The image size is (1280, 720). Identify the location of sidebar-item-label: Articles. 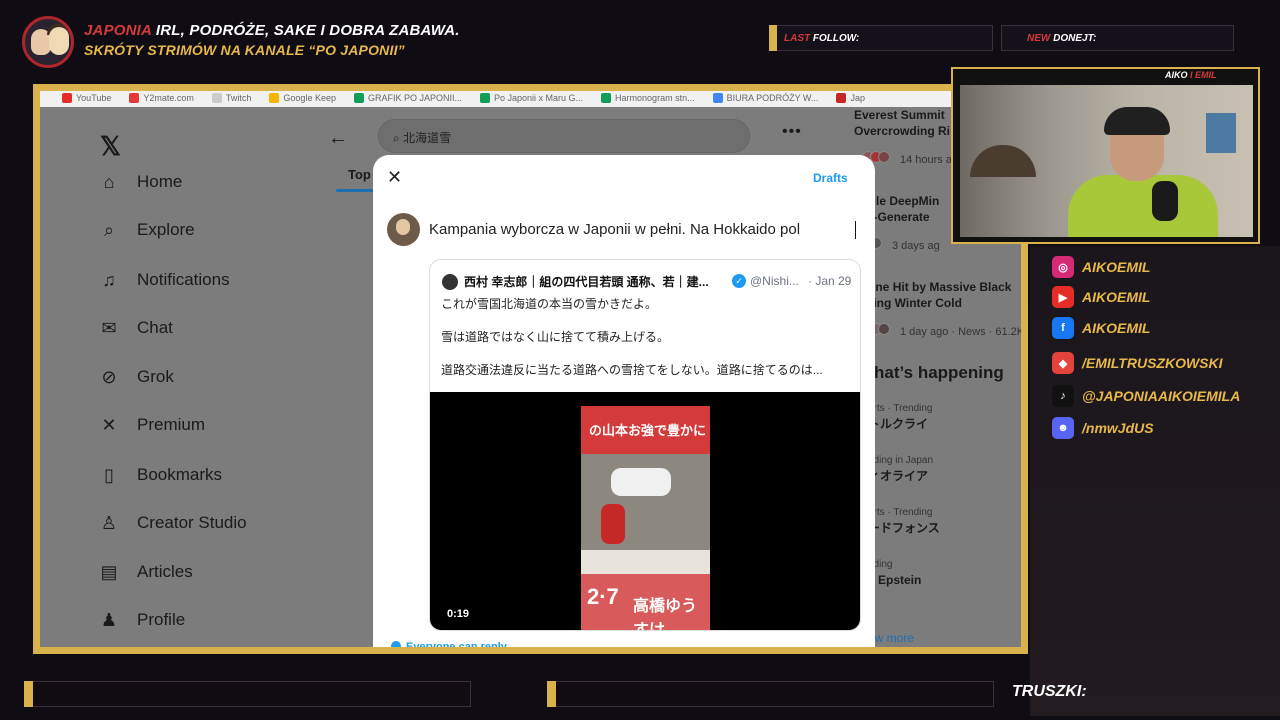
(165, 571).